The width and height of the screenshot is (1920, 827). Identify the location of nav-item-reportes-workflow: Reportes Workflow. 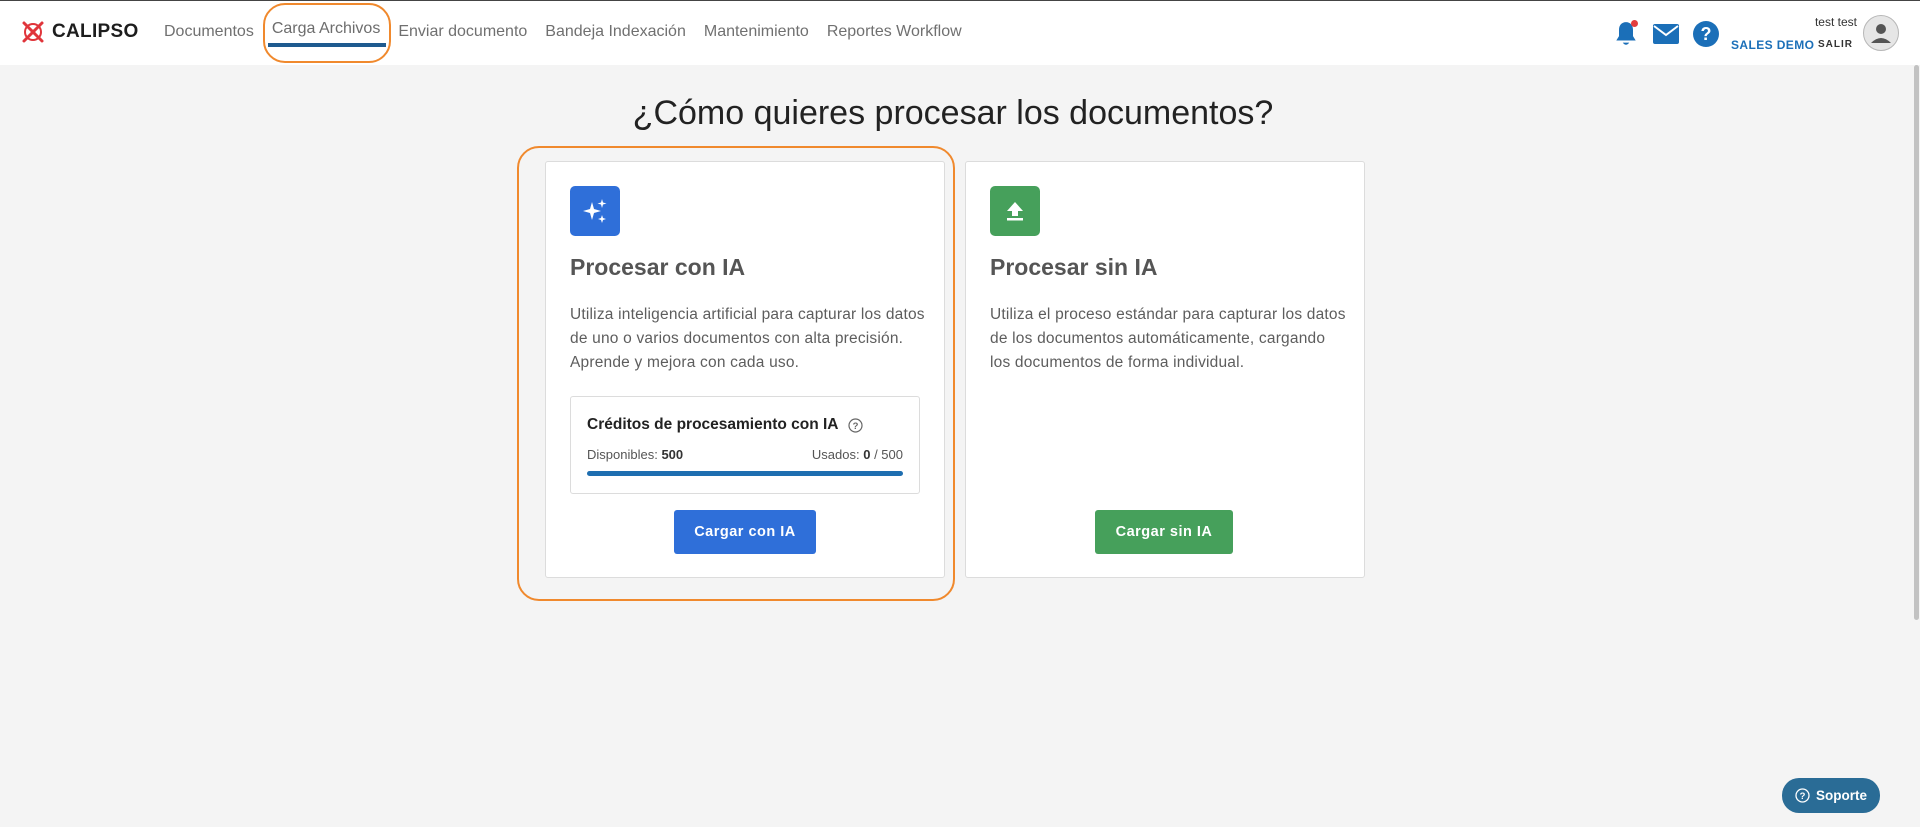
(894, 32).